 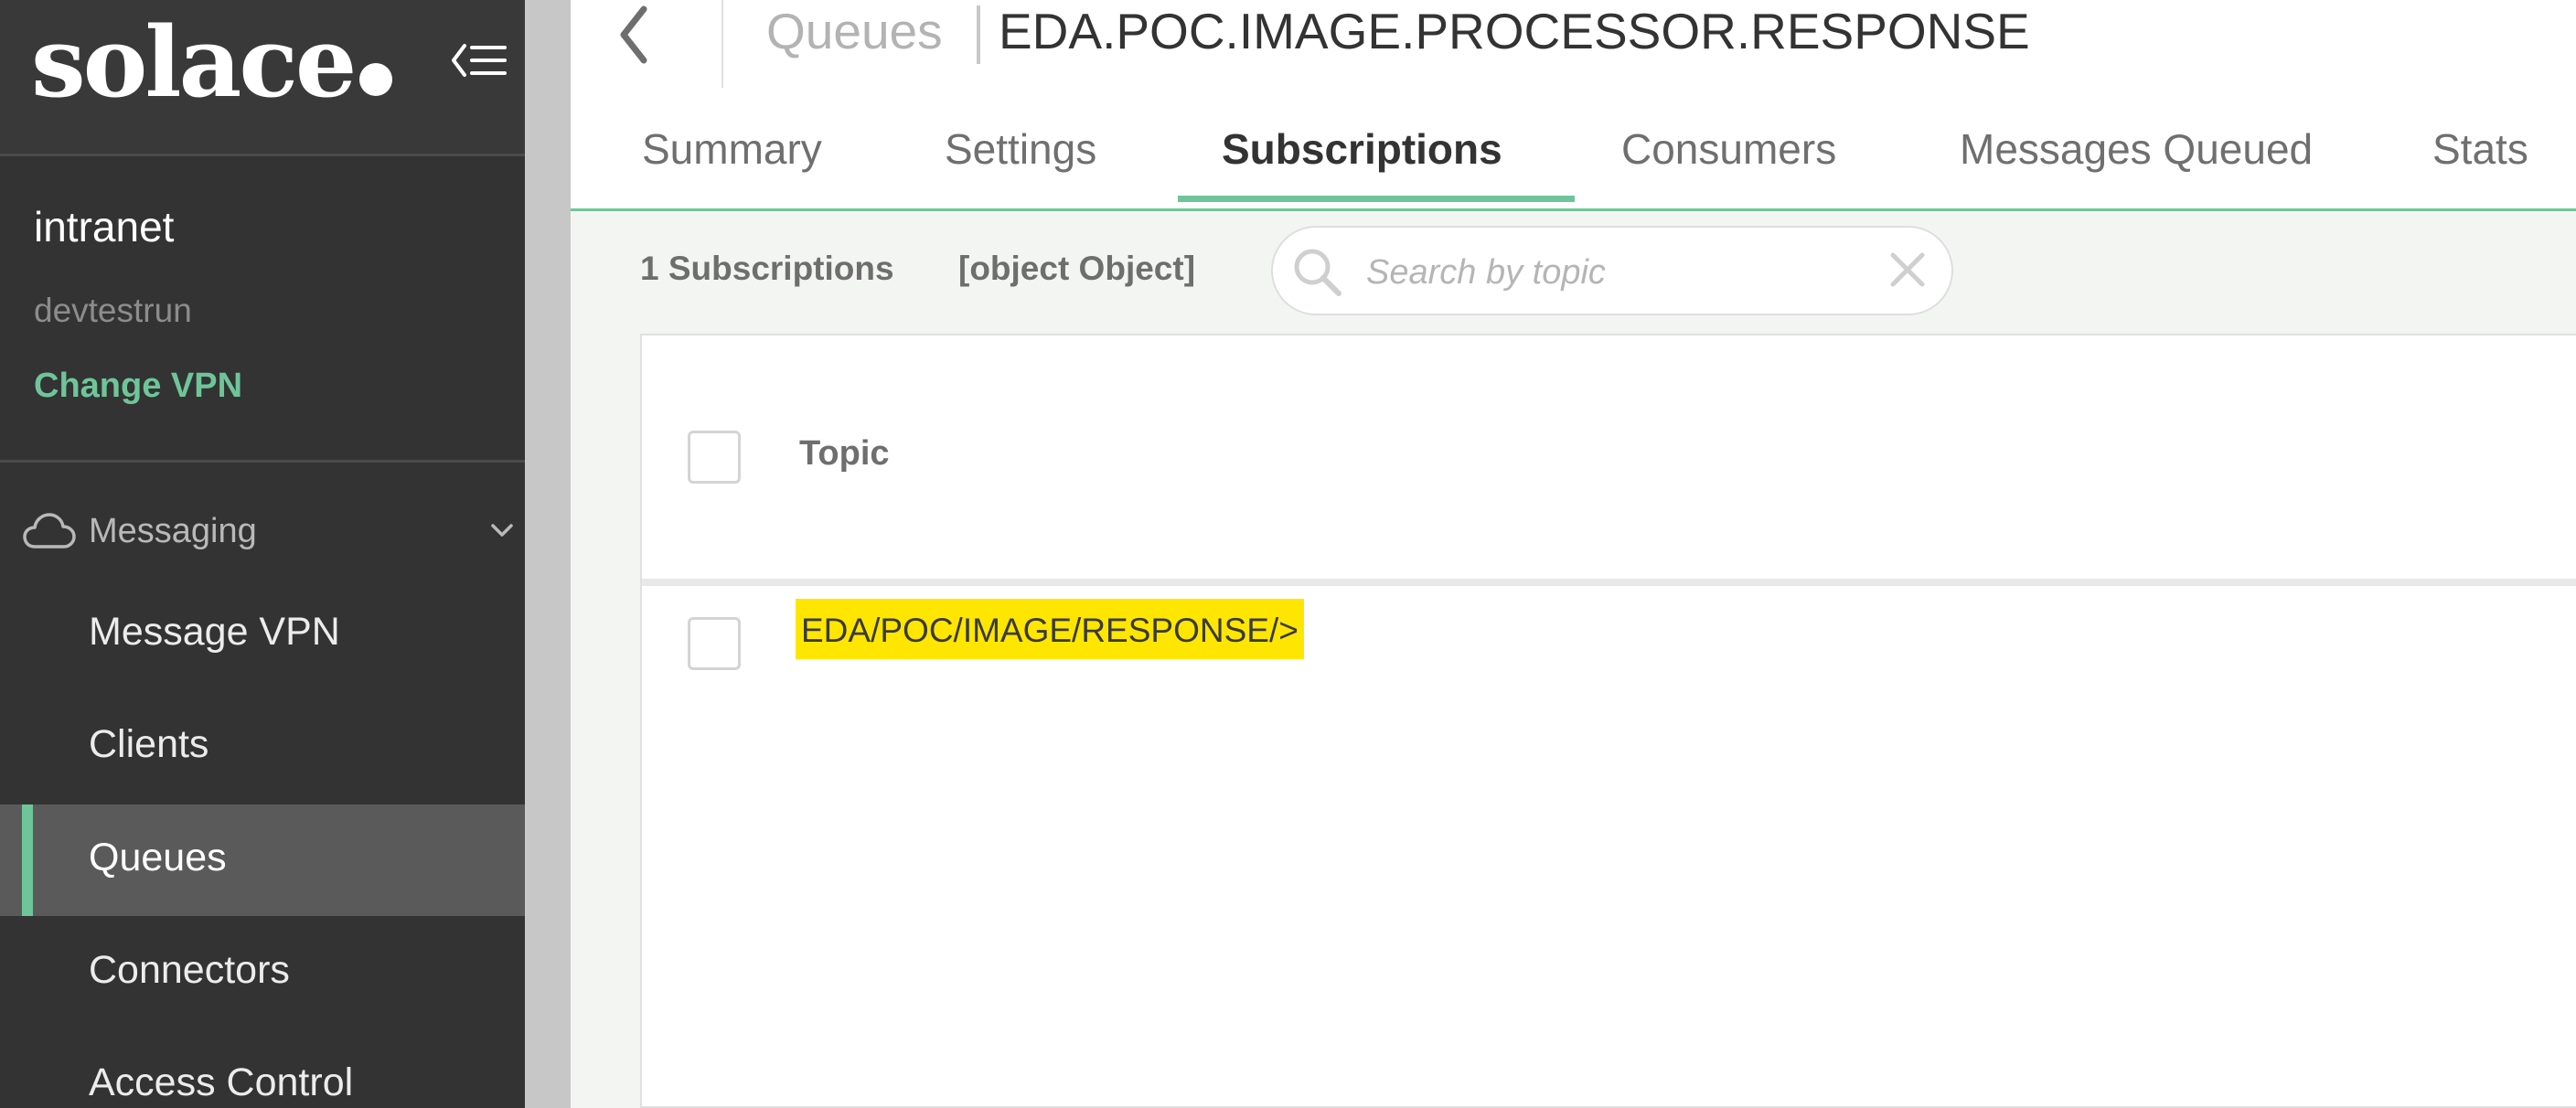 I want to click on search-input, so click(x=1613, y=272).